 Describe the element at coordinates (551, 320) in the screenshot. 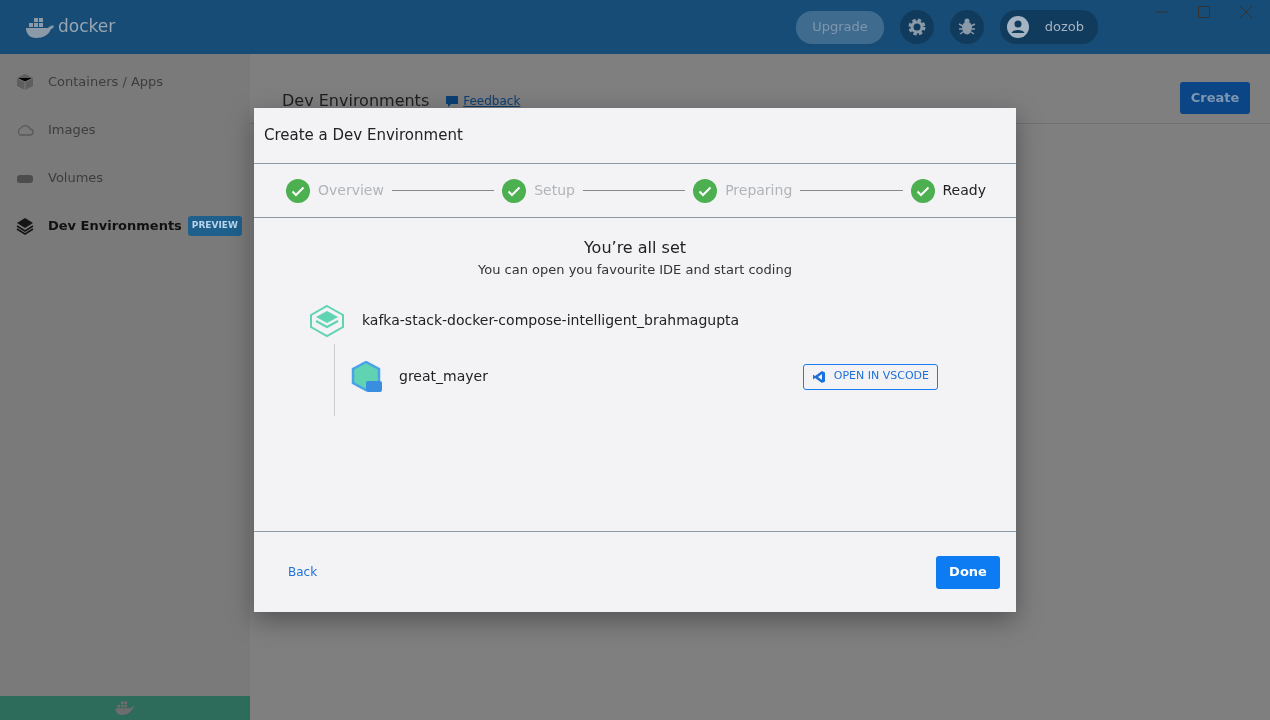

I see `project-name: kafka-stack-docker-compose-intelligent_brahmagupta` at that location.